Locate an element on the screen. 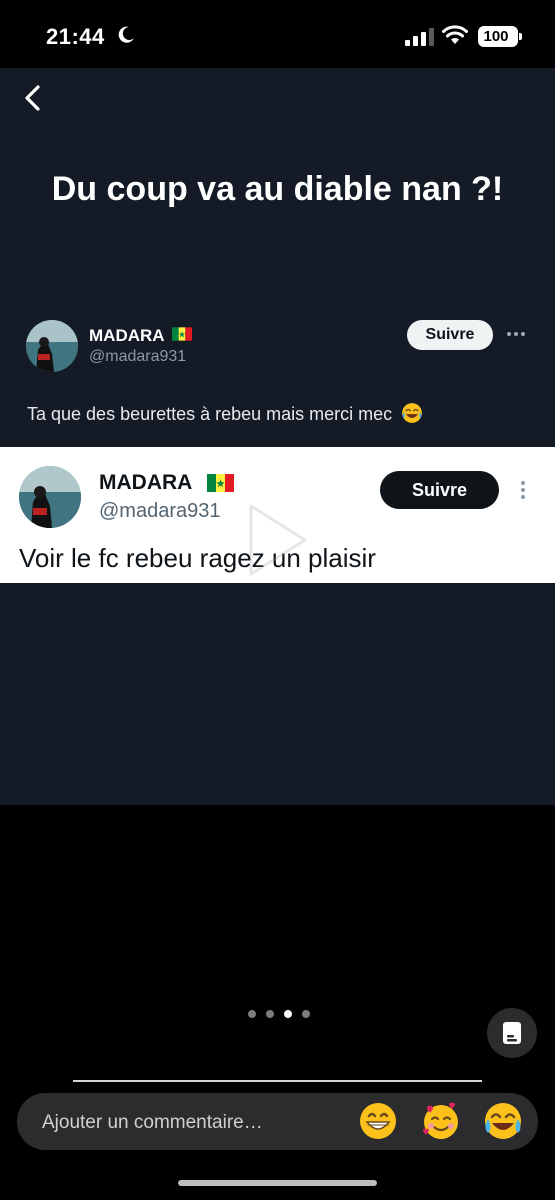 The height and width of the screenshot is (1200, 555). home-indicator is located at coordinates (277, 1183).